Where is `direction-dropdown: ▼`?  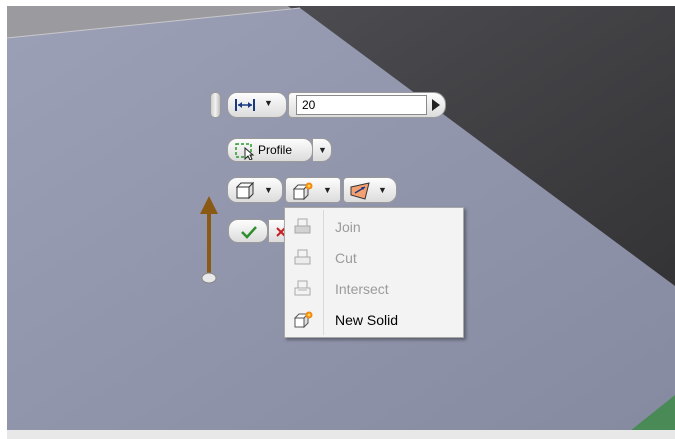
direction-dropdown: ▼ is located at coordinates (370, 190).